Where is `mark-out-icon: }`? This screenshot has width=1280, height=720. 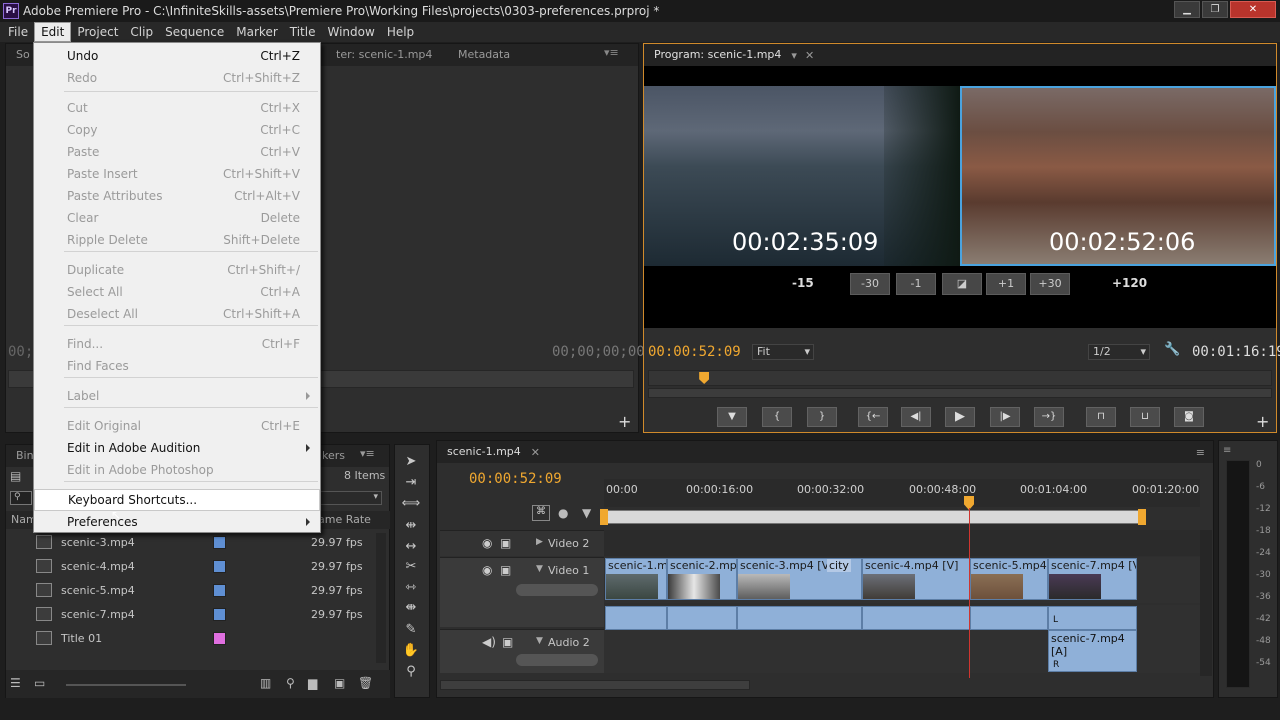
mark-out-icon: } is located at coordinates (822, 417).